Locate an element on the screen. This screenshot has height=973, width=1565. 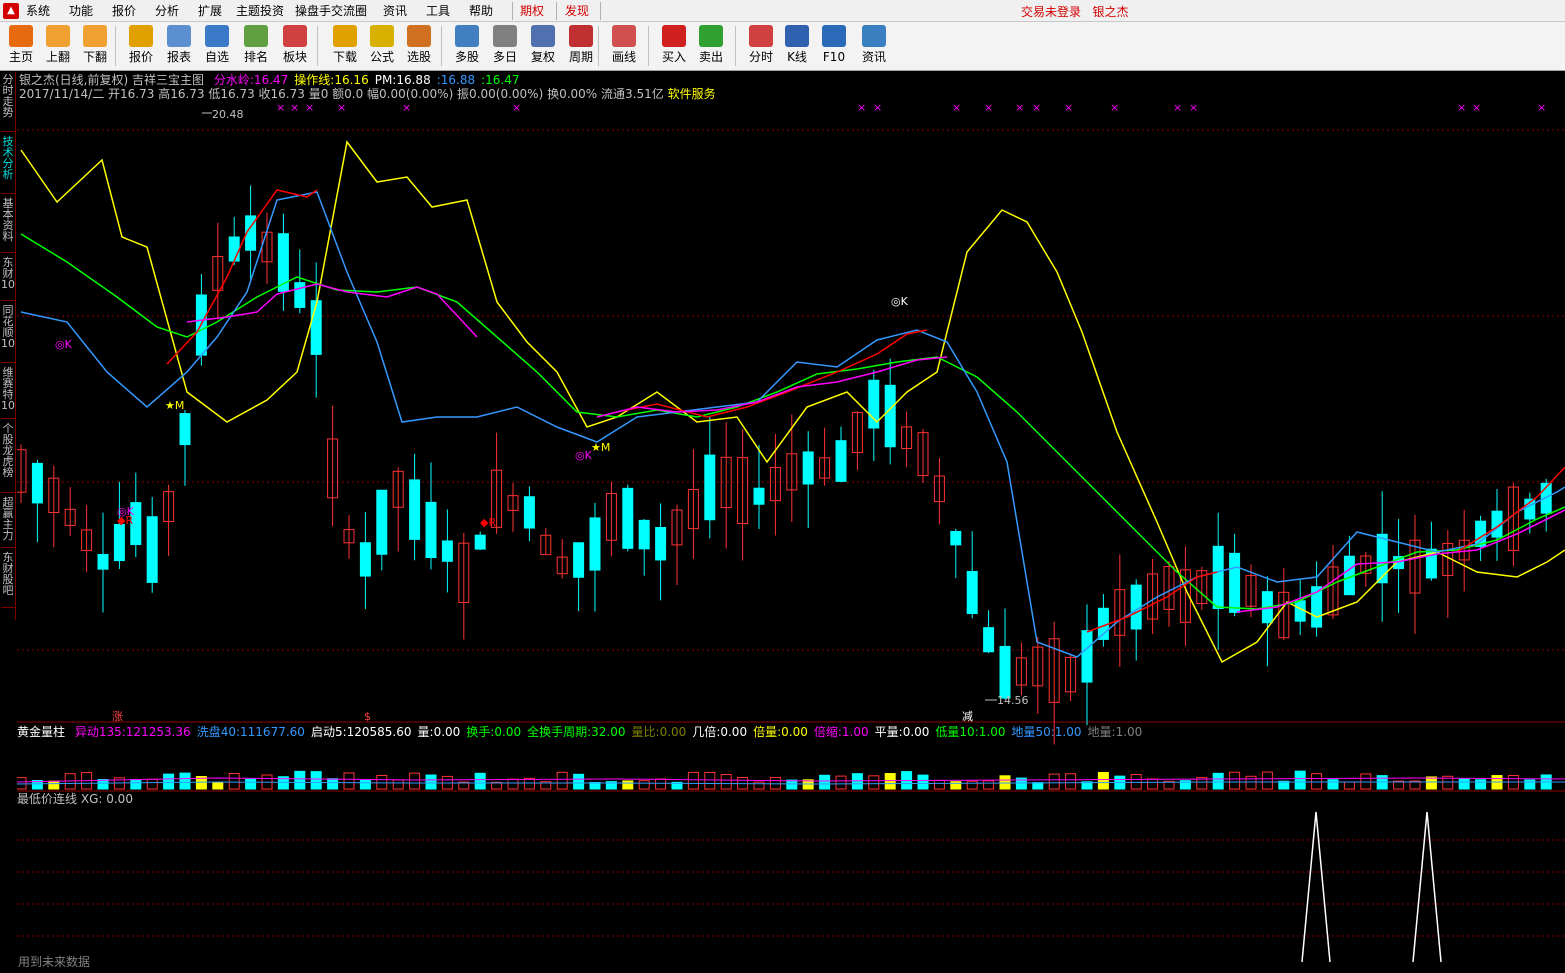
indicator-field: :16.88 is located at coordinates (456, 80).